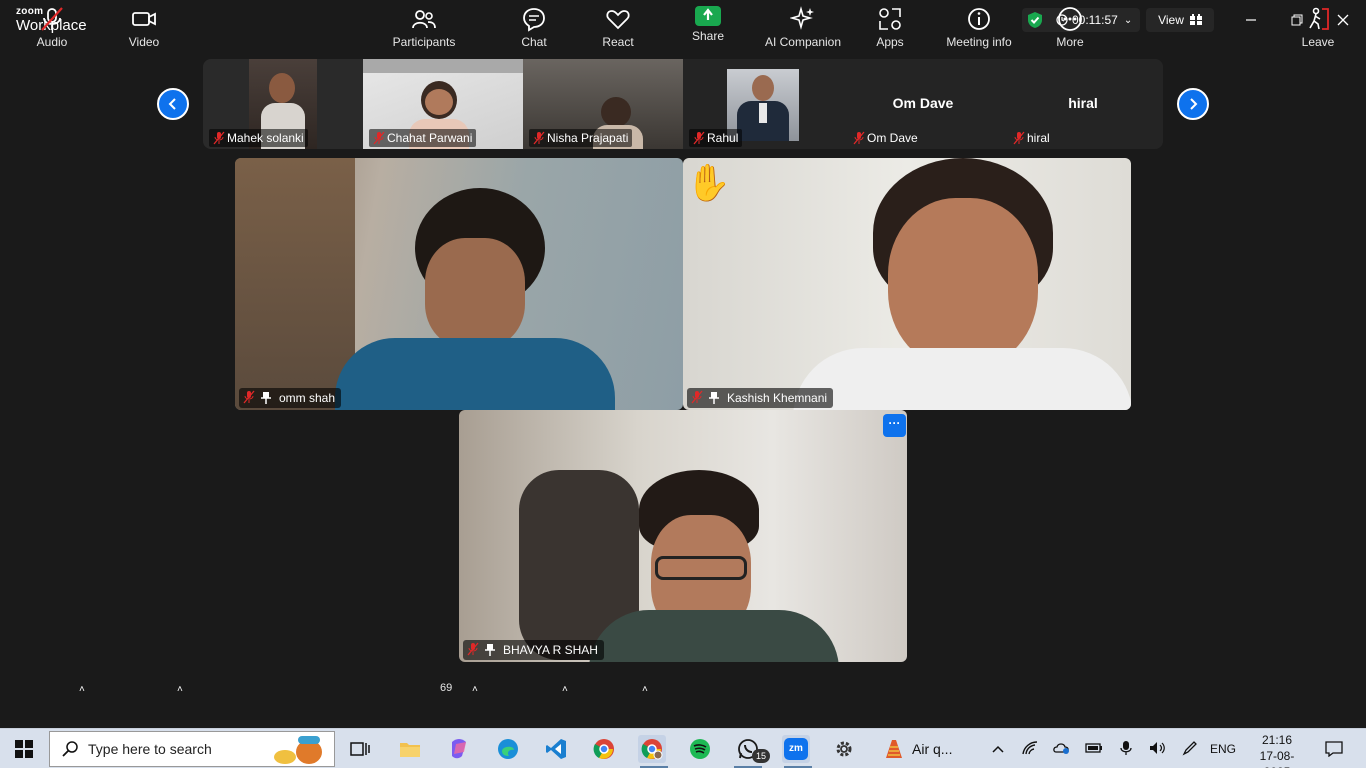  I want to click on video-button: Video, so click(144, 29).